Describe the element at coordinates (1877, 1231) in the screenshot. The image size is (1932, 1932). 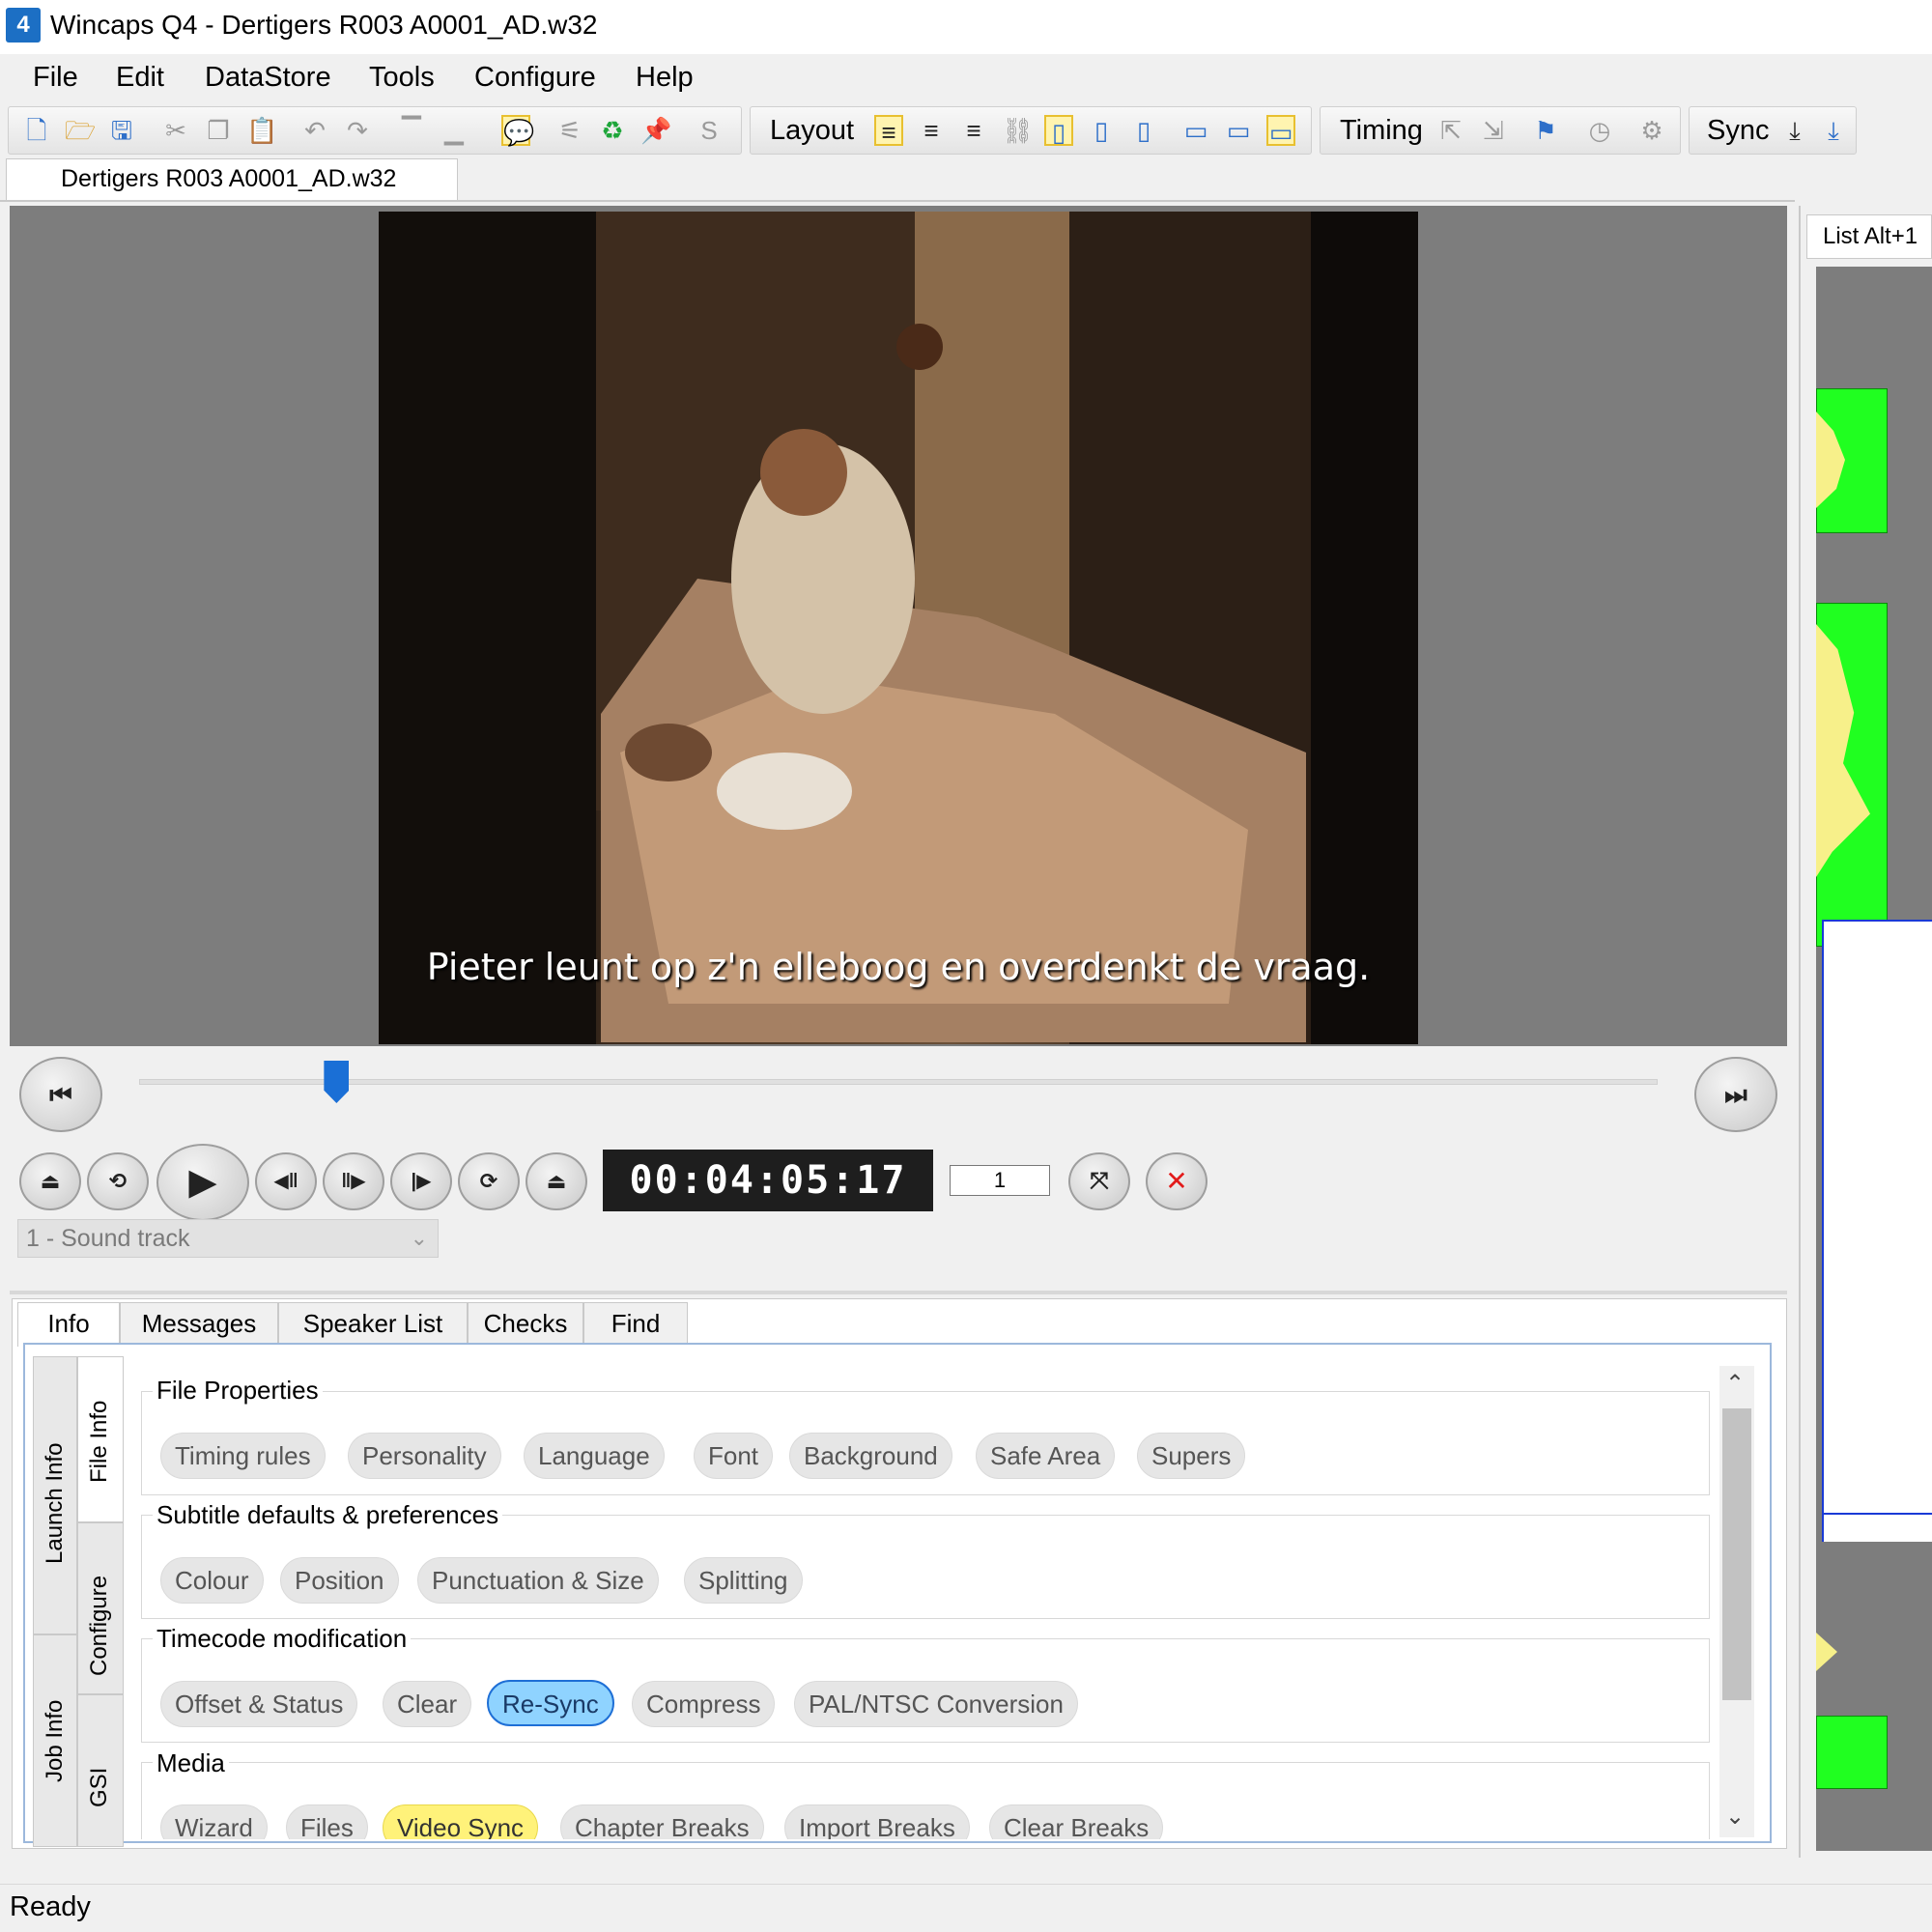
I see `selected-subtitle-region` at that location.